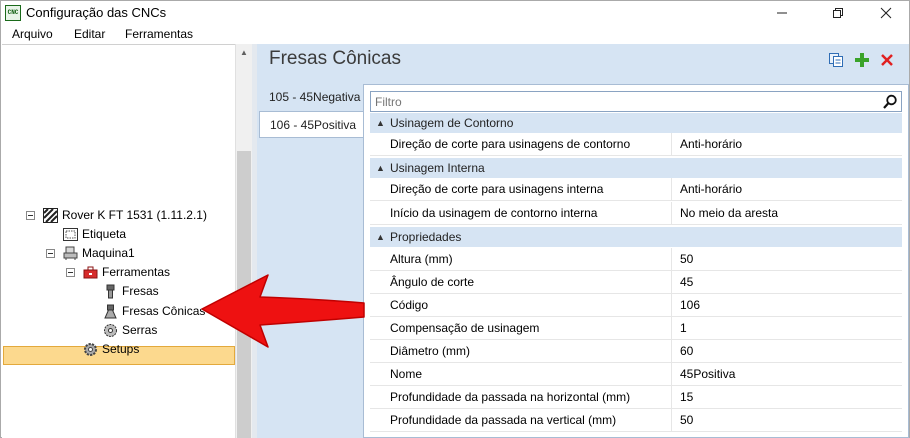  What do you see at coordinates (890, 102) in the screenshot?
I see `search-icon` at bounding box center [890, 102].